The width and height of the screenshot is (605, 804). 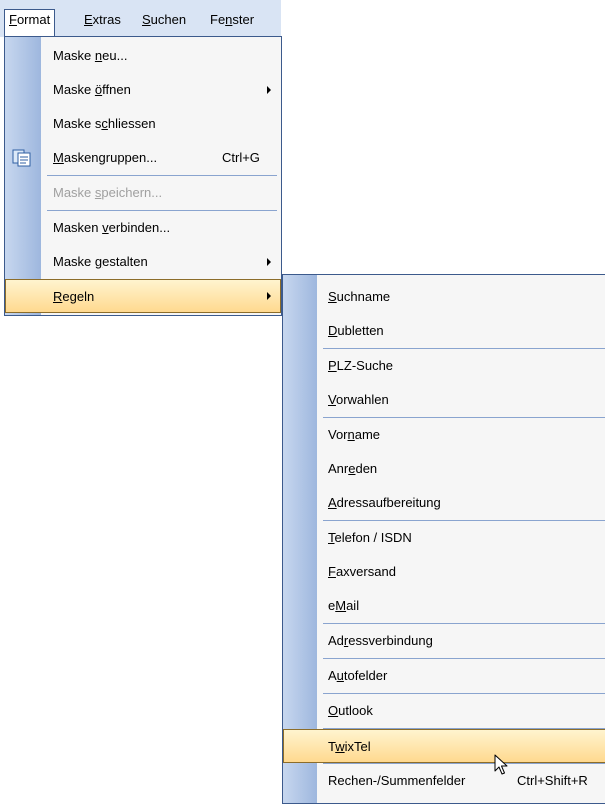 What do you see at coordinates (146, 19) in the screenshot?
I see `menu-suchen-mnemonic: S` at bounding box center [146, 19].